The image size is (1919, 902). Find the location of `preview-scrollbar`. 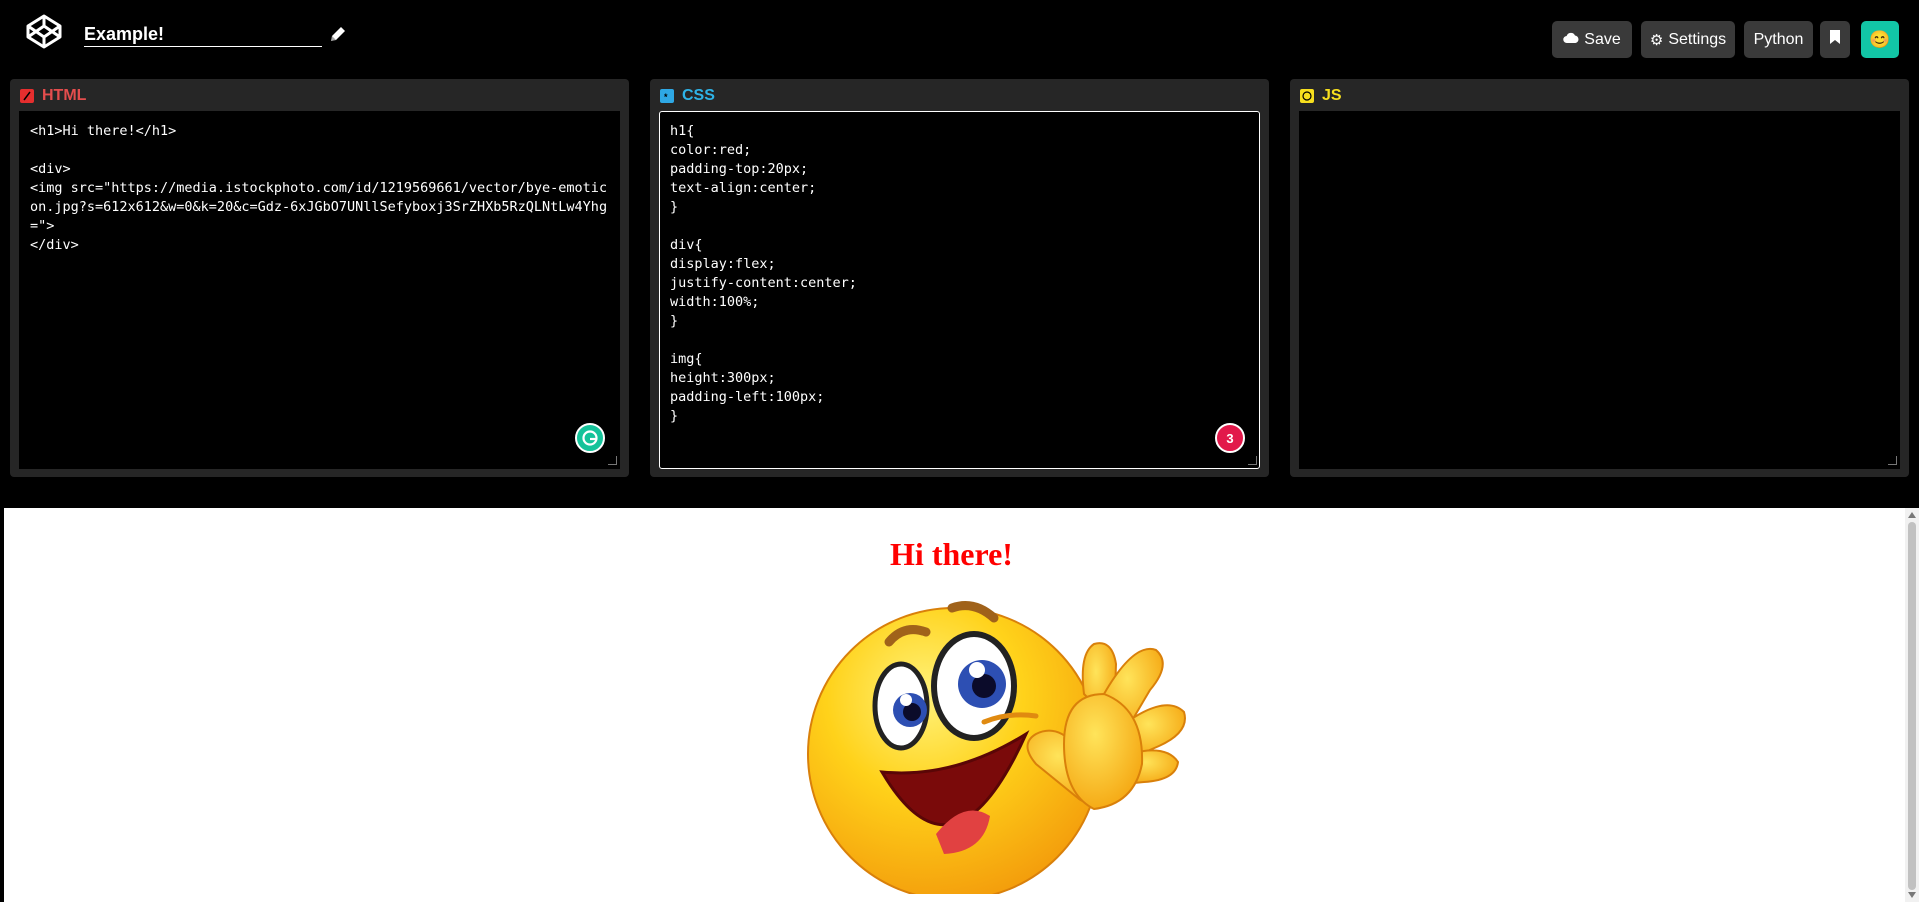

preview-scrollbar is located at coordinates (1912, 705).